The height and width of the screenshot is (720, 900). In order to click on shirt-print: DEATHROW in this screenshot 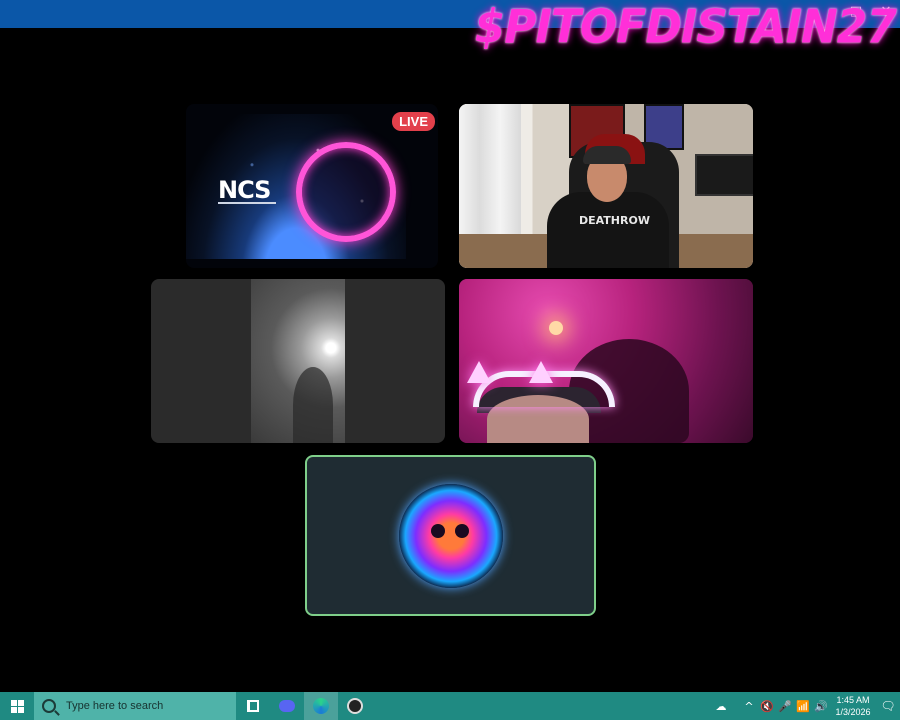, I will do `click(614, 220)`.